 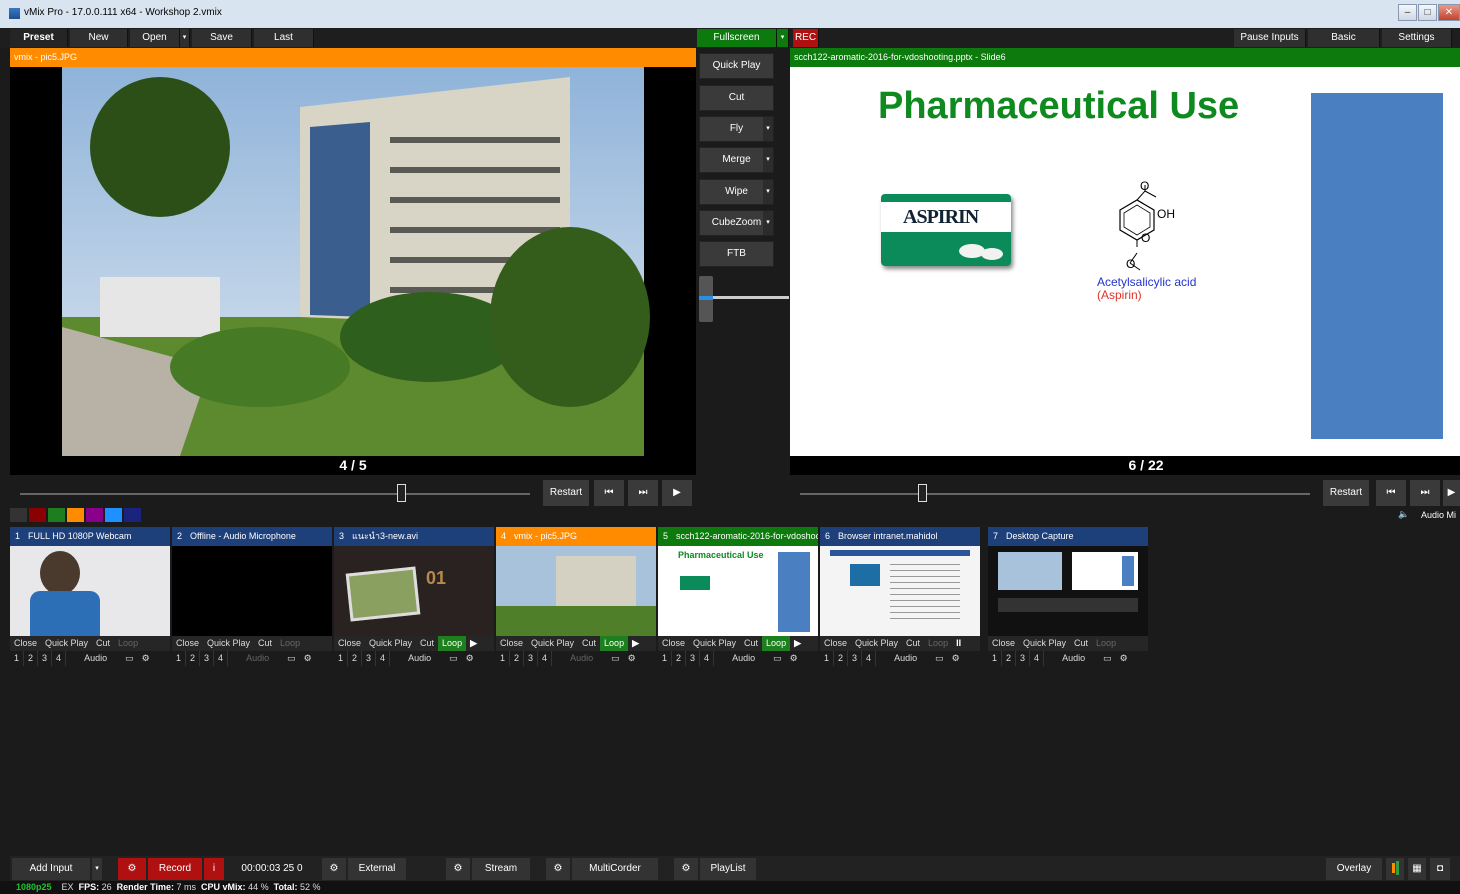 I want to click on multiview-layout-icon: ▦, so click(x=1417, y=869).